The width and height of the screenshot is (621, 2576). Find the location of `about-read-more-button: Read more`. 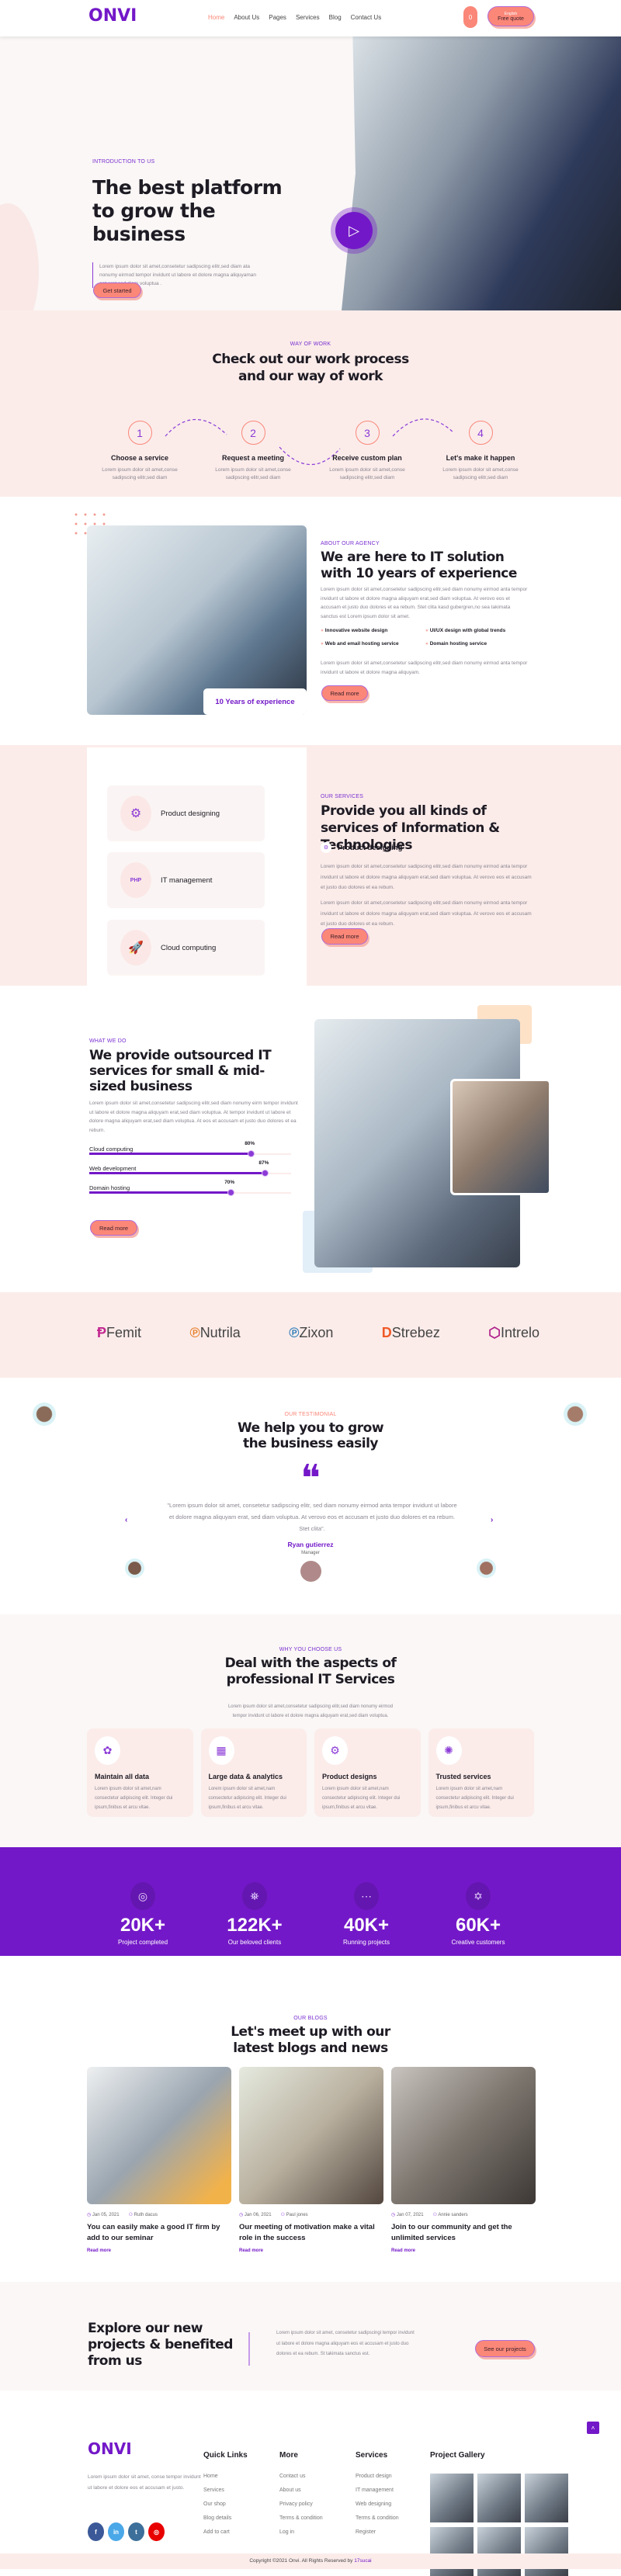

about-read-more-button: Read more is located at coordinates (344, 693).